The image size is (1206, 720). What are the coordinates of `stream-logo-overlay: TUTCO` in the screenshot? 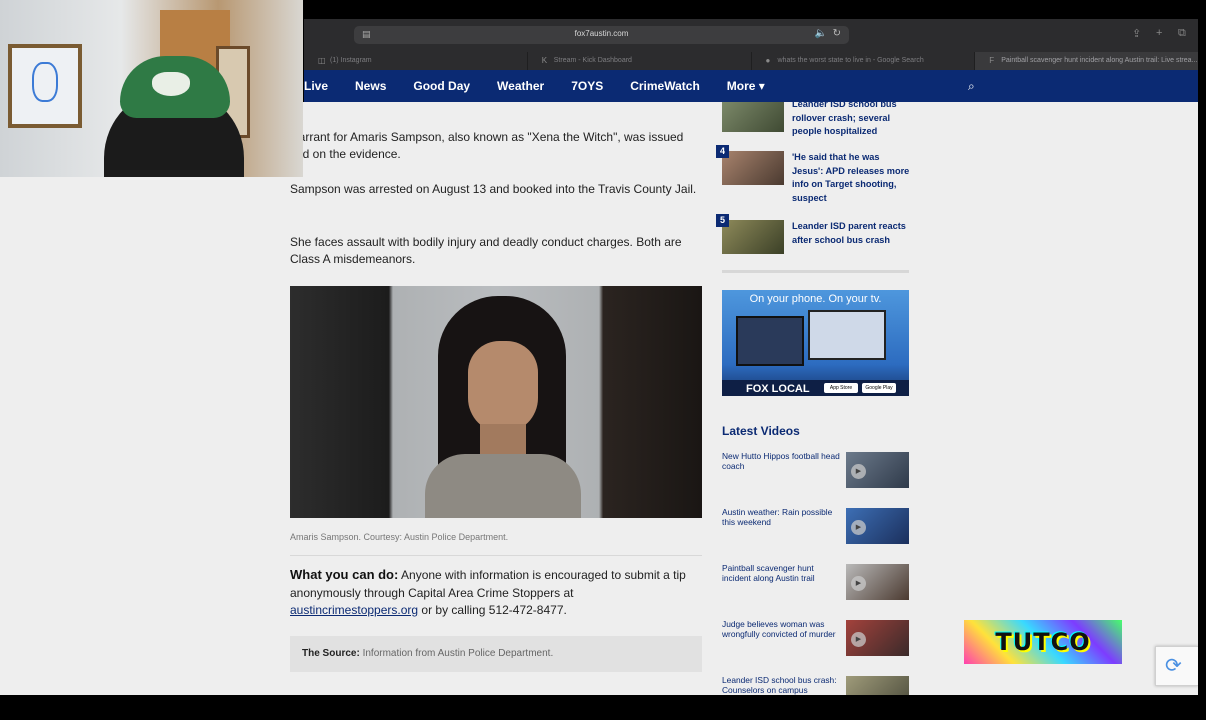 It's located at (1043, 642).